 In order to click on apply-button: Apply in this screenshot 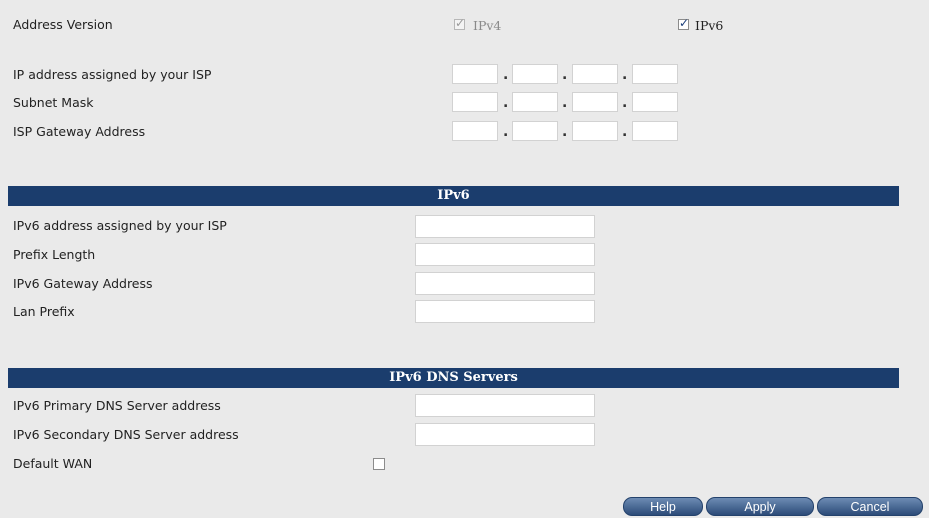, I will do `click(760, 506)`.